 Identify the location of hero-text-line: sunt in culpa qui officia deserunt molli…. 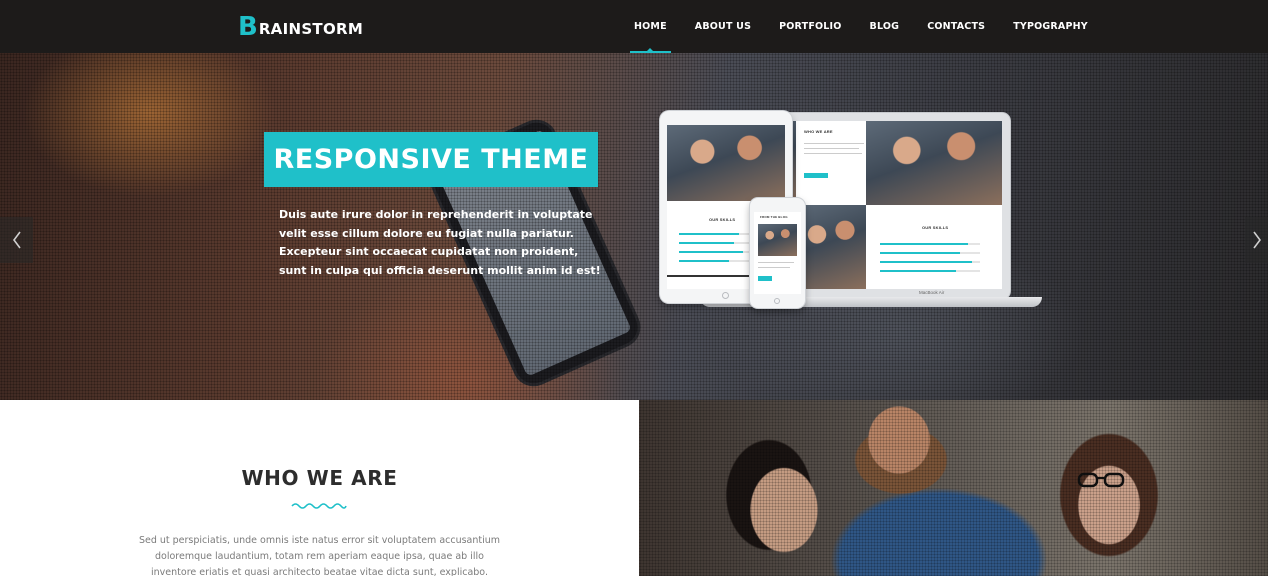
(440, 270).